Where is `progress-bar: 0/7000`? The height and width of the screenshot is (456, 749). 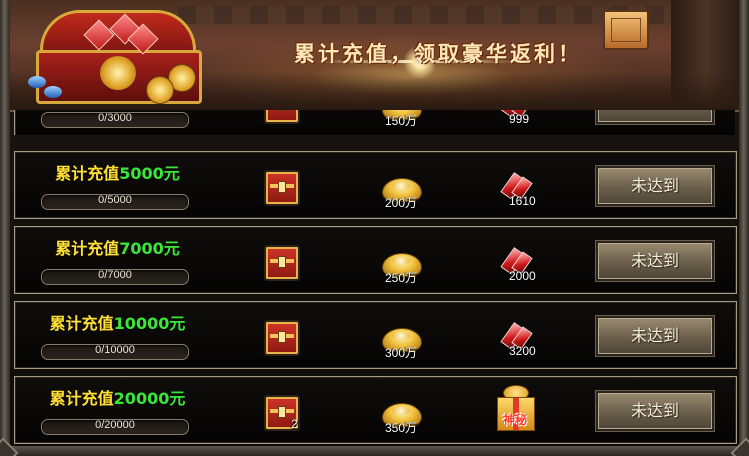 progress-bar: 0/7000 is located at coordinates (115, 277).